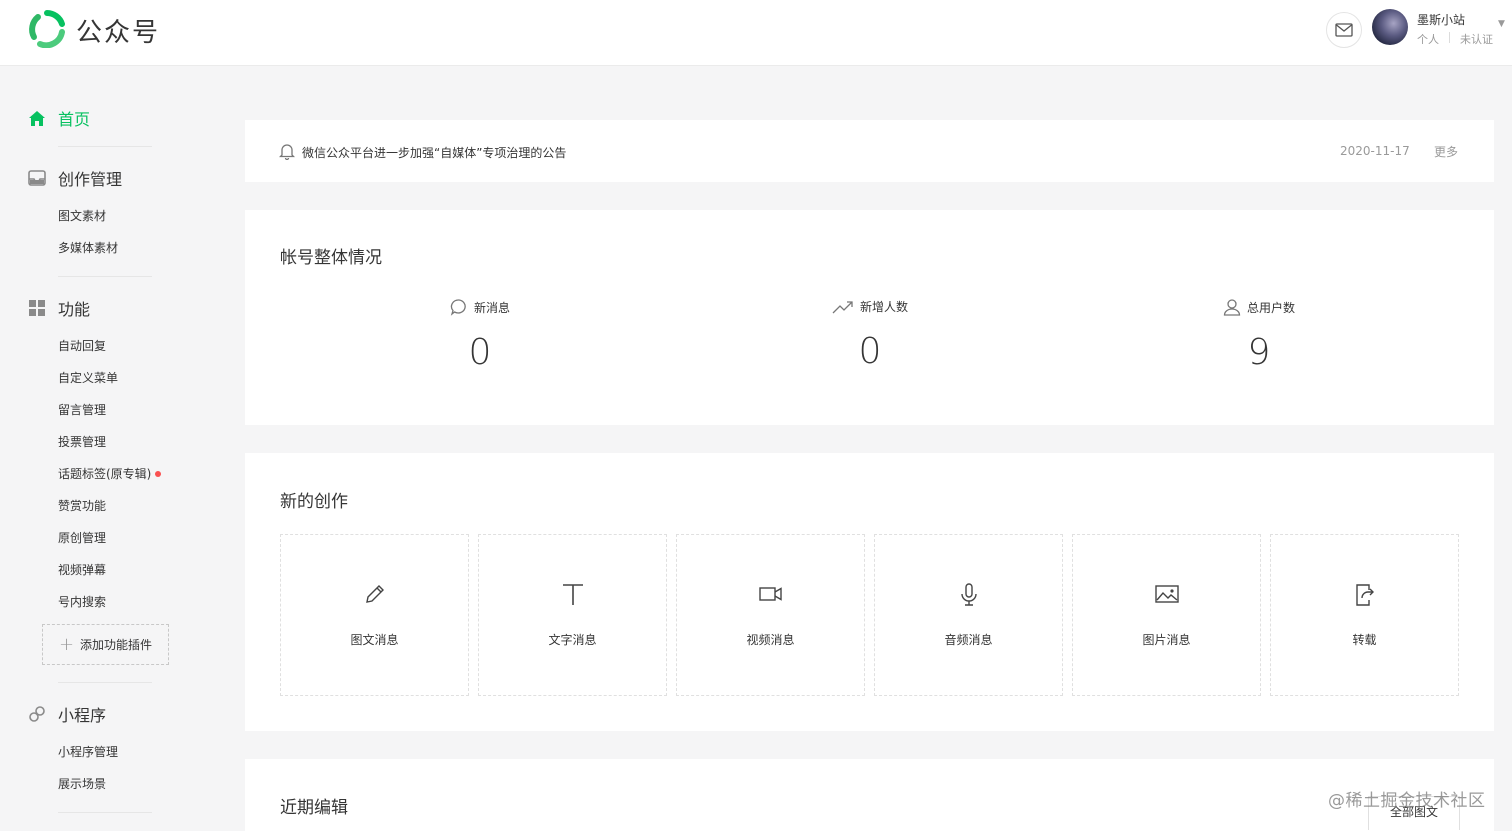 This screenshot has width=1512, height=831. Describe the element at coordinates (37, 714) in the screenshot. I see `link-icon` at that location.